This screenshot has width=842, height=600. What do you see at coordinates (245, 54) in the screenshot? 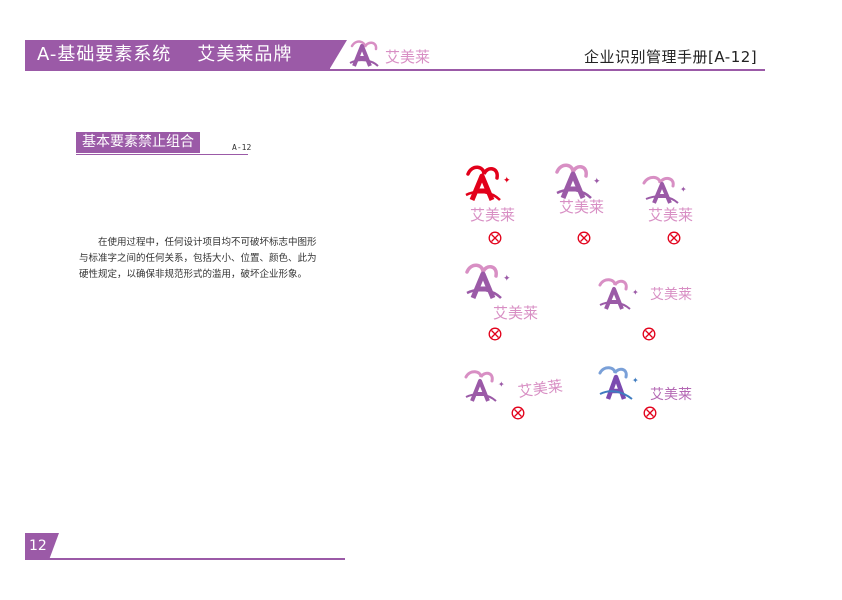
I see `brand-title: 艾美莱品牌` at bounding box center [245, 54].